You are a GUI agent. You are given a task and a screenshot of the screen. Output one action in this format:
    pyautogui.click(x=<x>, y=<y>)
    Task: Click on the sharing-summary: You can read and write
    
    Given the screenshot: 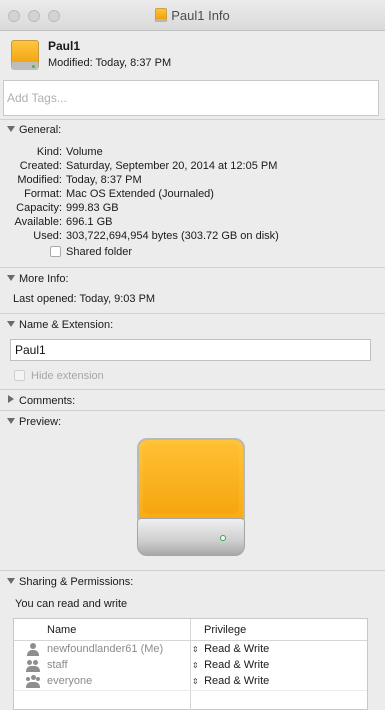 What is the action you would take?
    pyautogui.click(x=71, y=604)
    